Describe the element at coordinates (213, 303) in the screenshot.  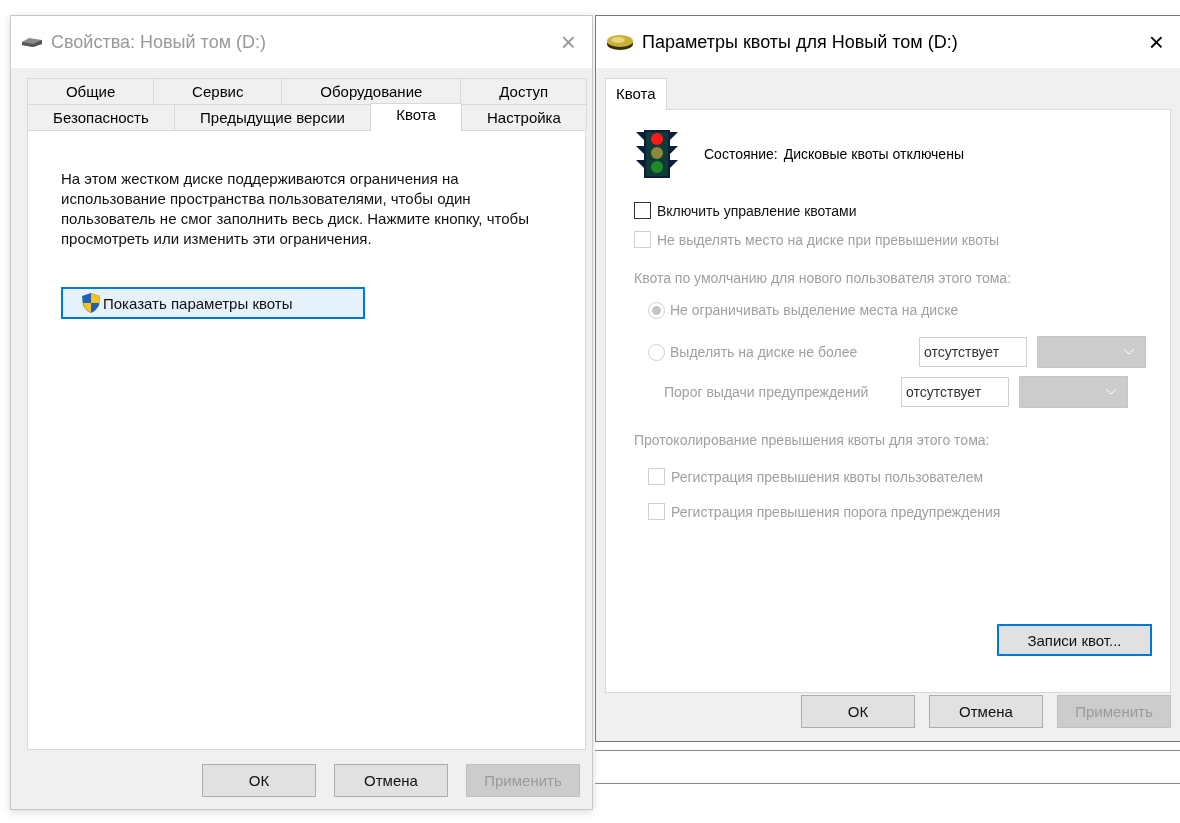
I see `show-quota-button: Показать параметры квоты` at that location.